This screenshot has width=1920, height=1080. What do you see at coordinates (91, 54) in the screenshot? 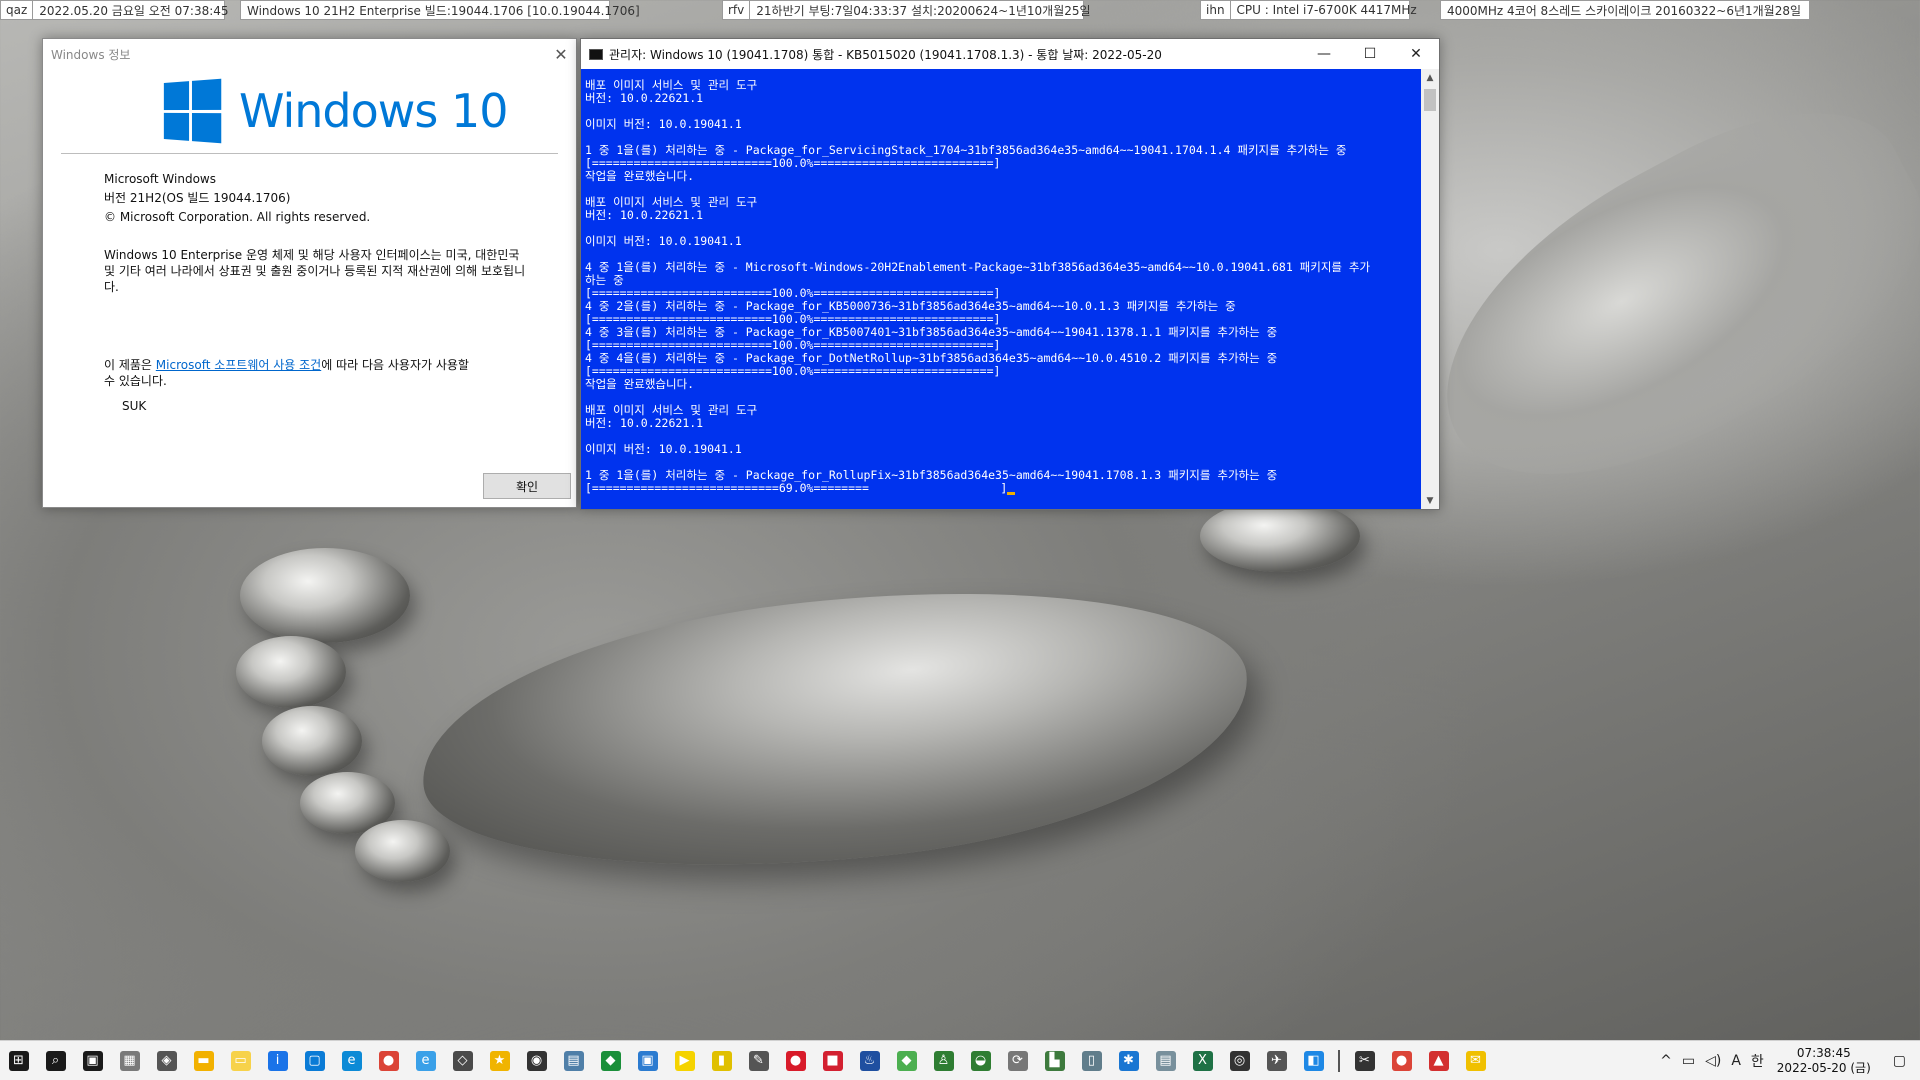
I see `dialog-title: Windows 정보` at bounding box center [91, 54].